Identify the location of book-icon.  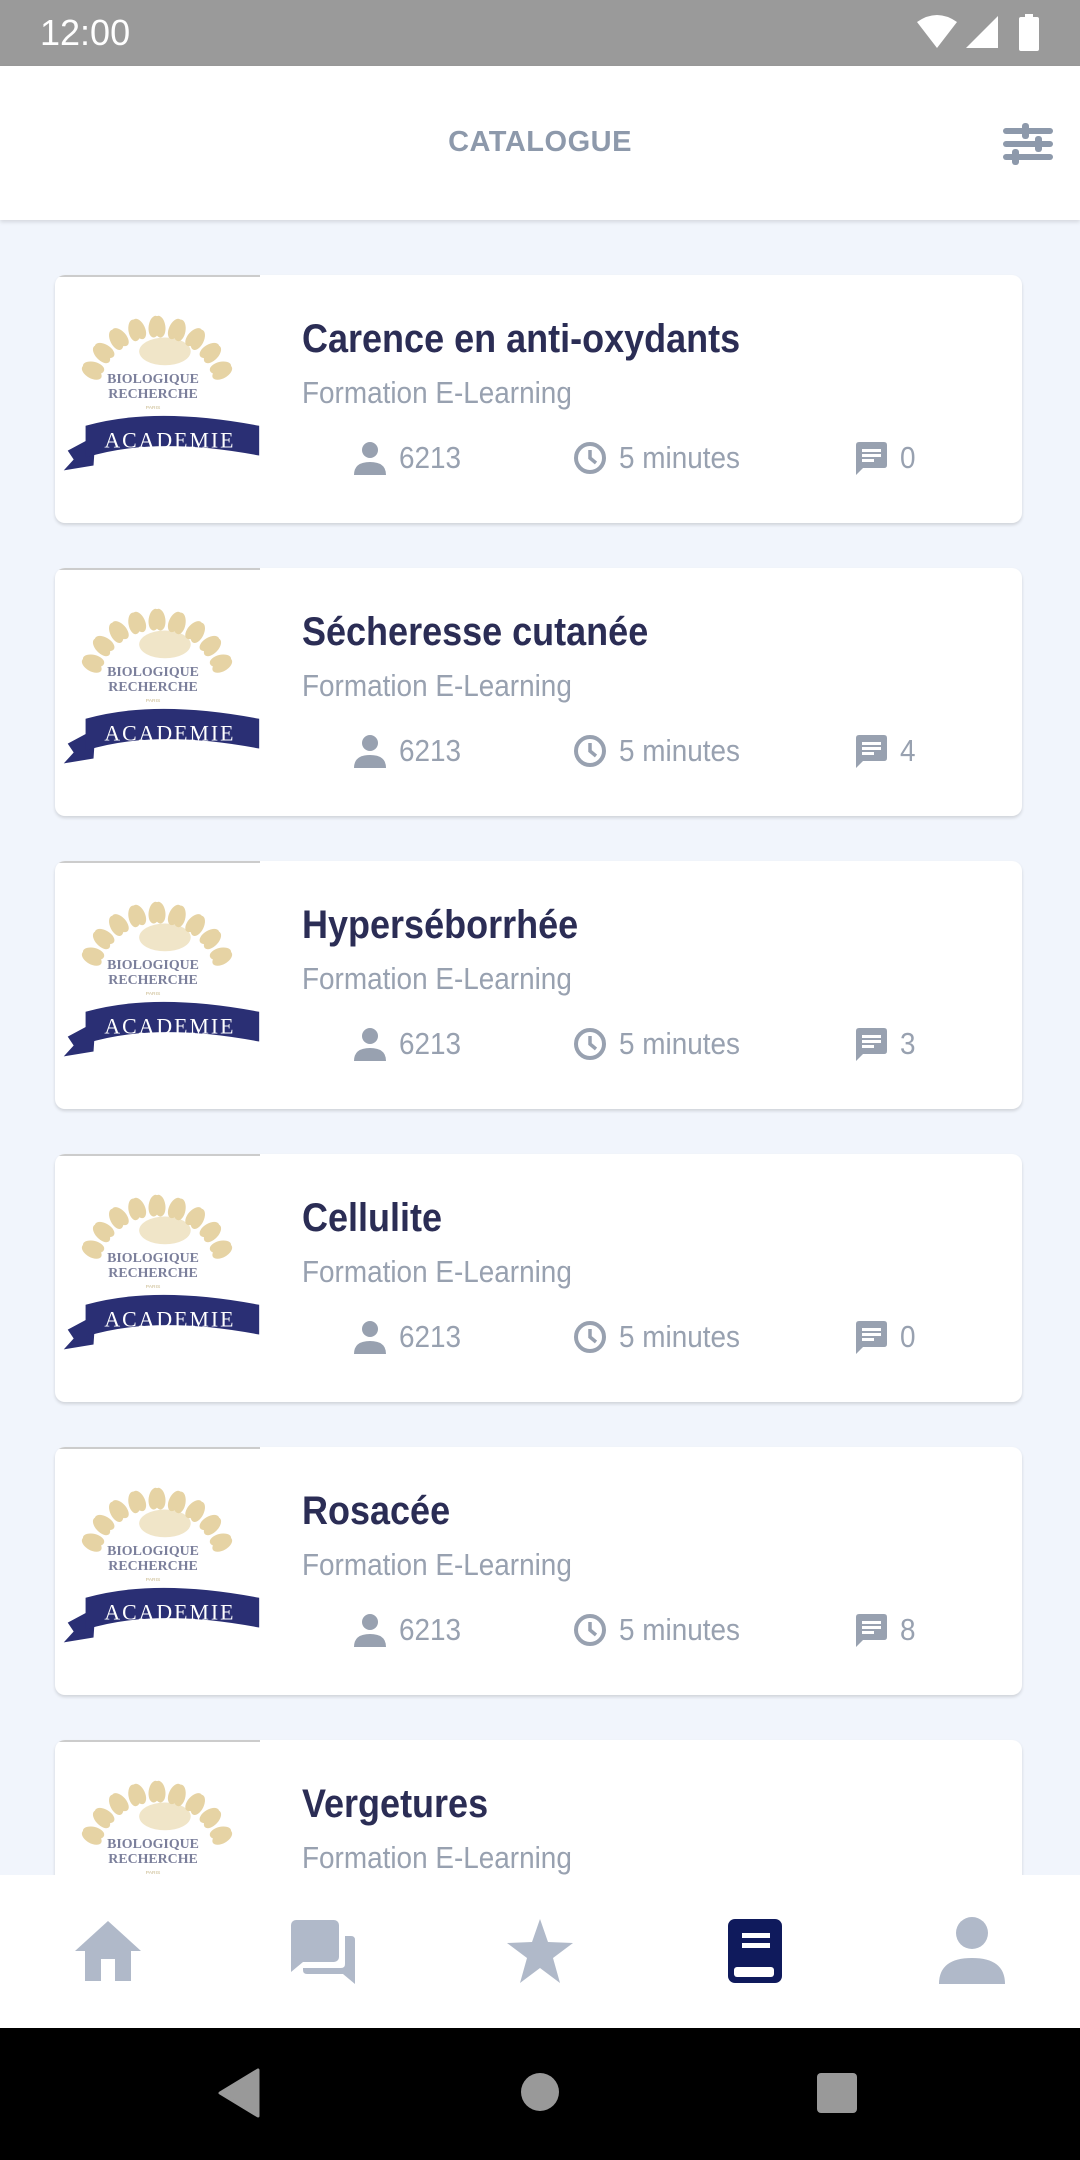
(755, 1951).